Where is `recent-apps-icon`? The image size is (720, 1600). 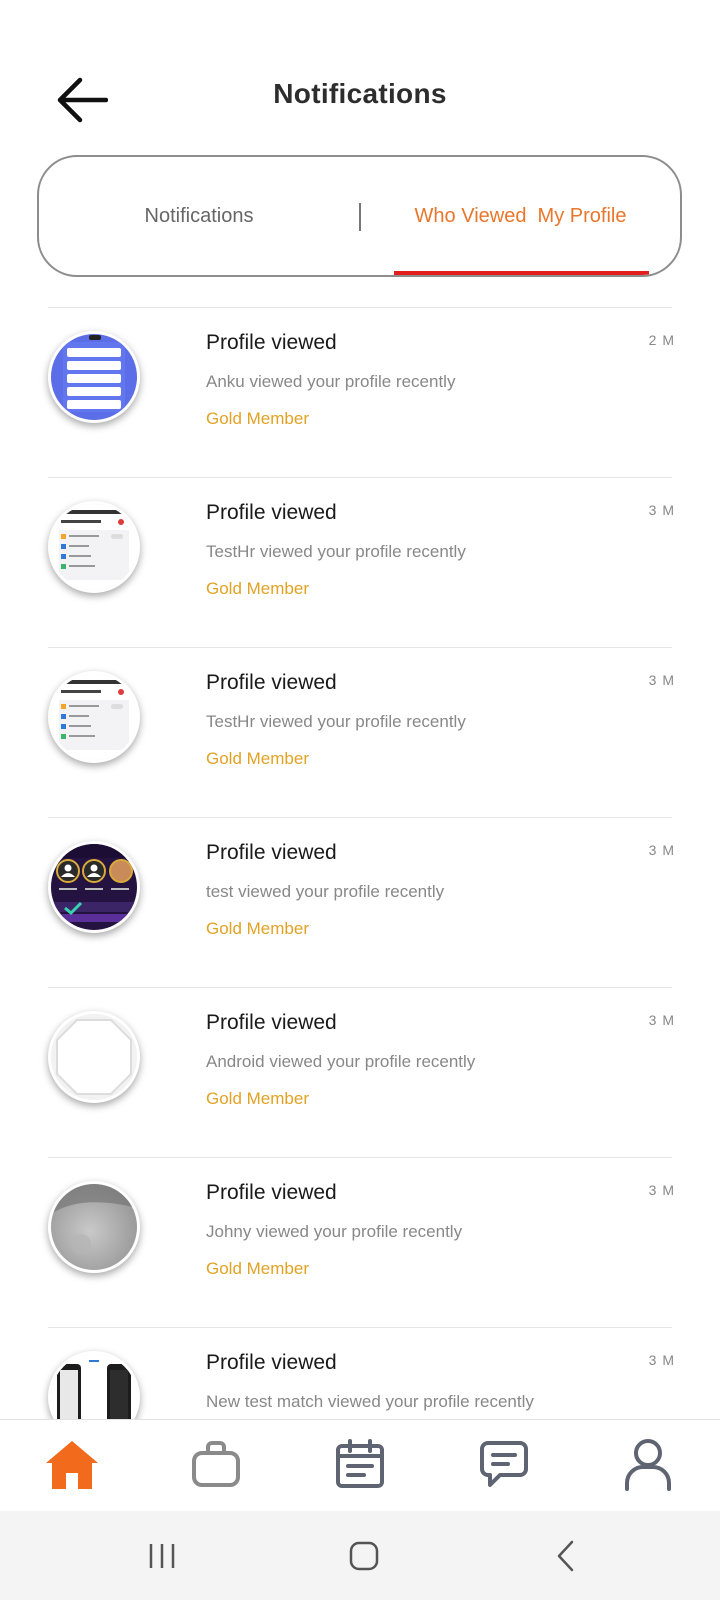
recent-apps-icon is located at coordinates (162, 1556).